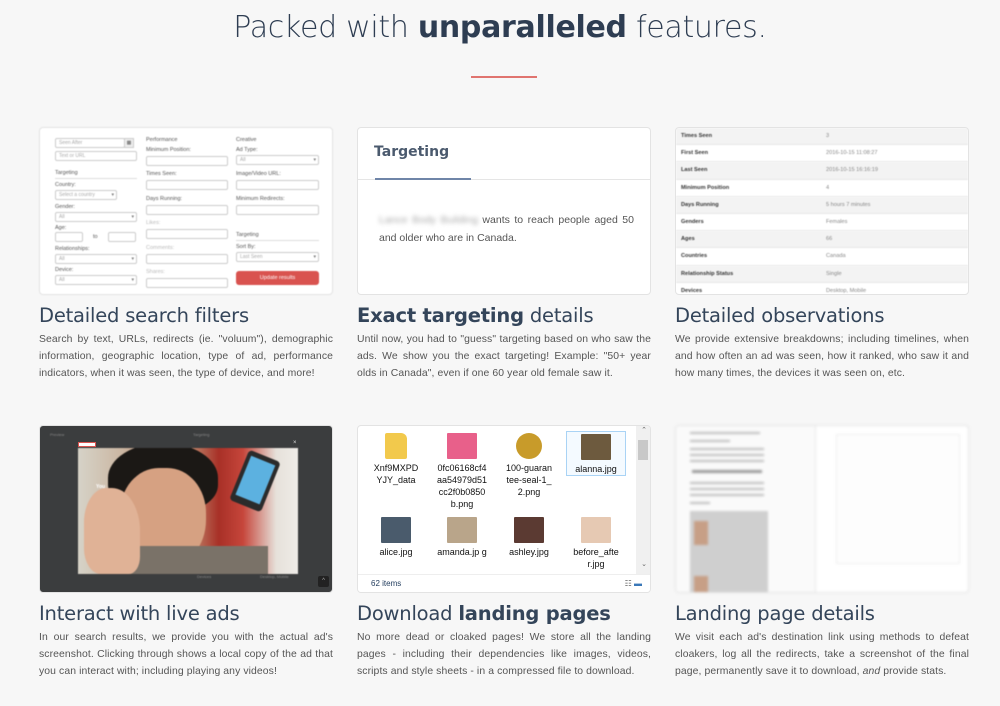 The width and height of the screenshot is (1000, 706). What do you see at coordinates (112, 531) in the screenshot?
I see `video-person-hand` at bounding box center [112, 531].